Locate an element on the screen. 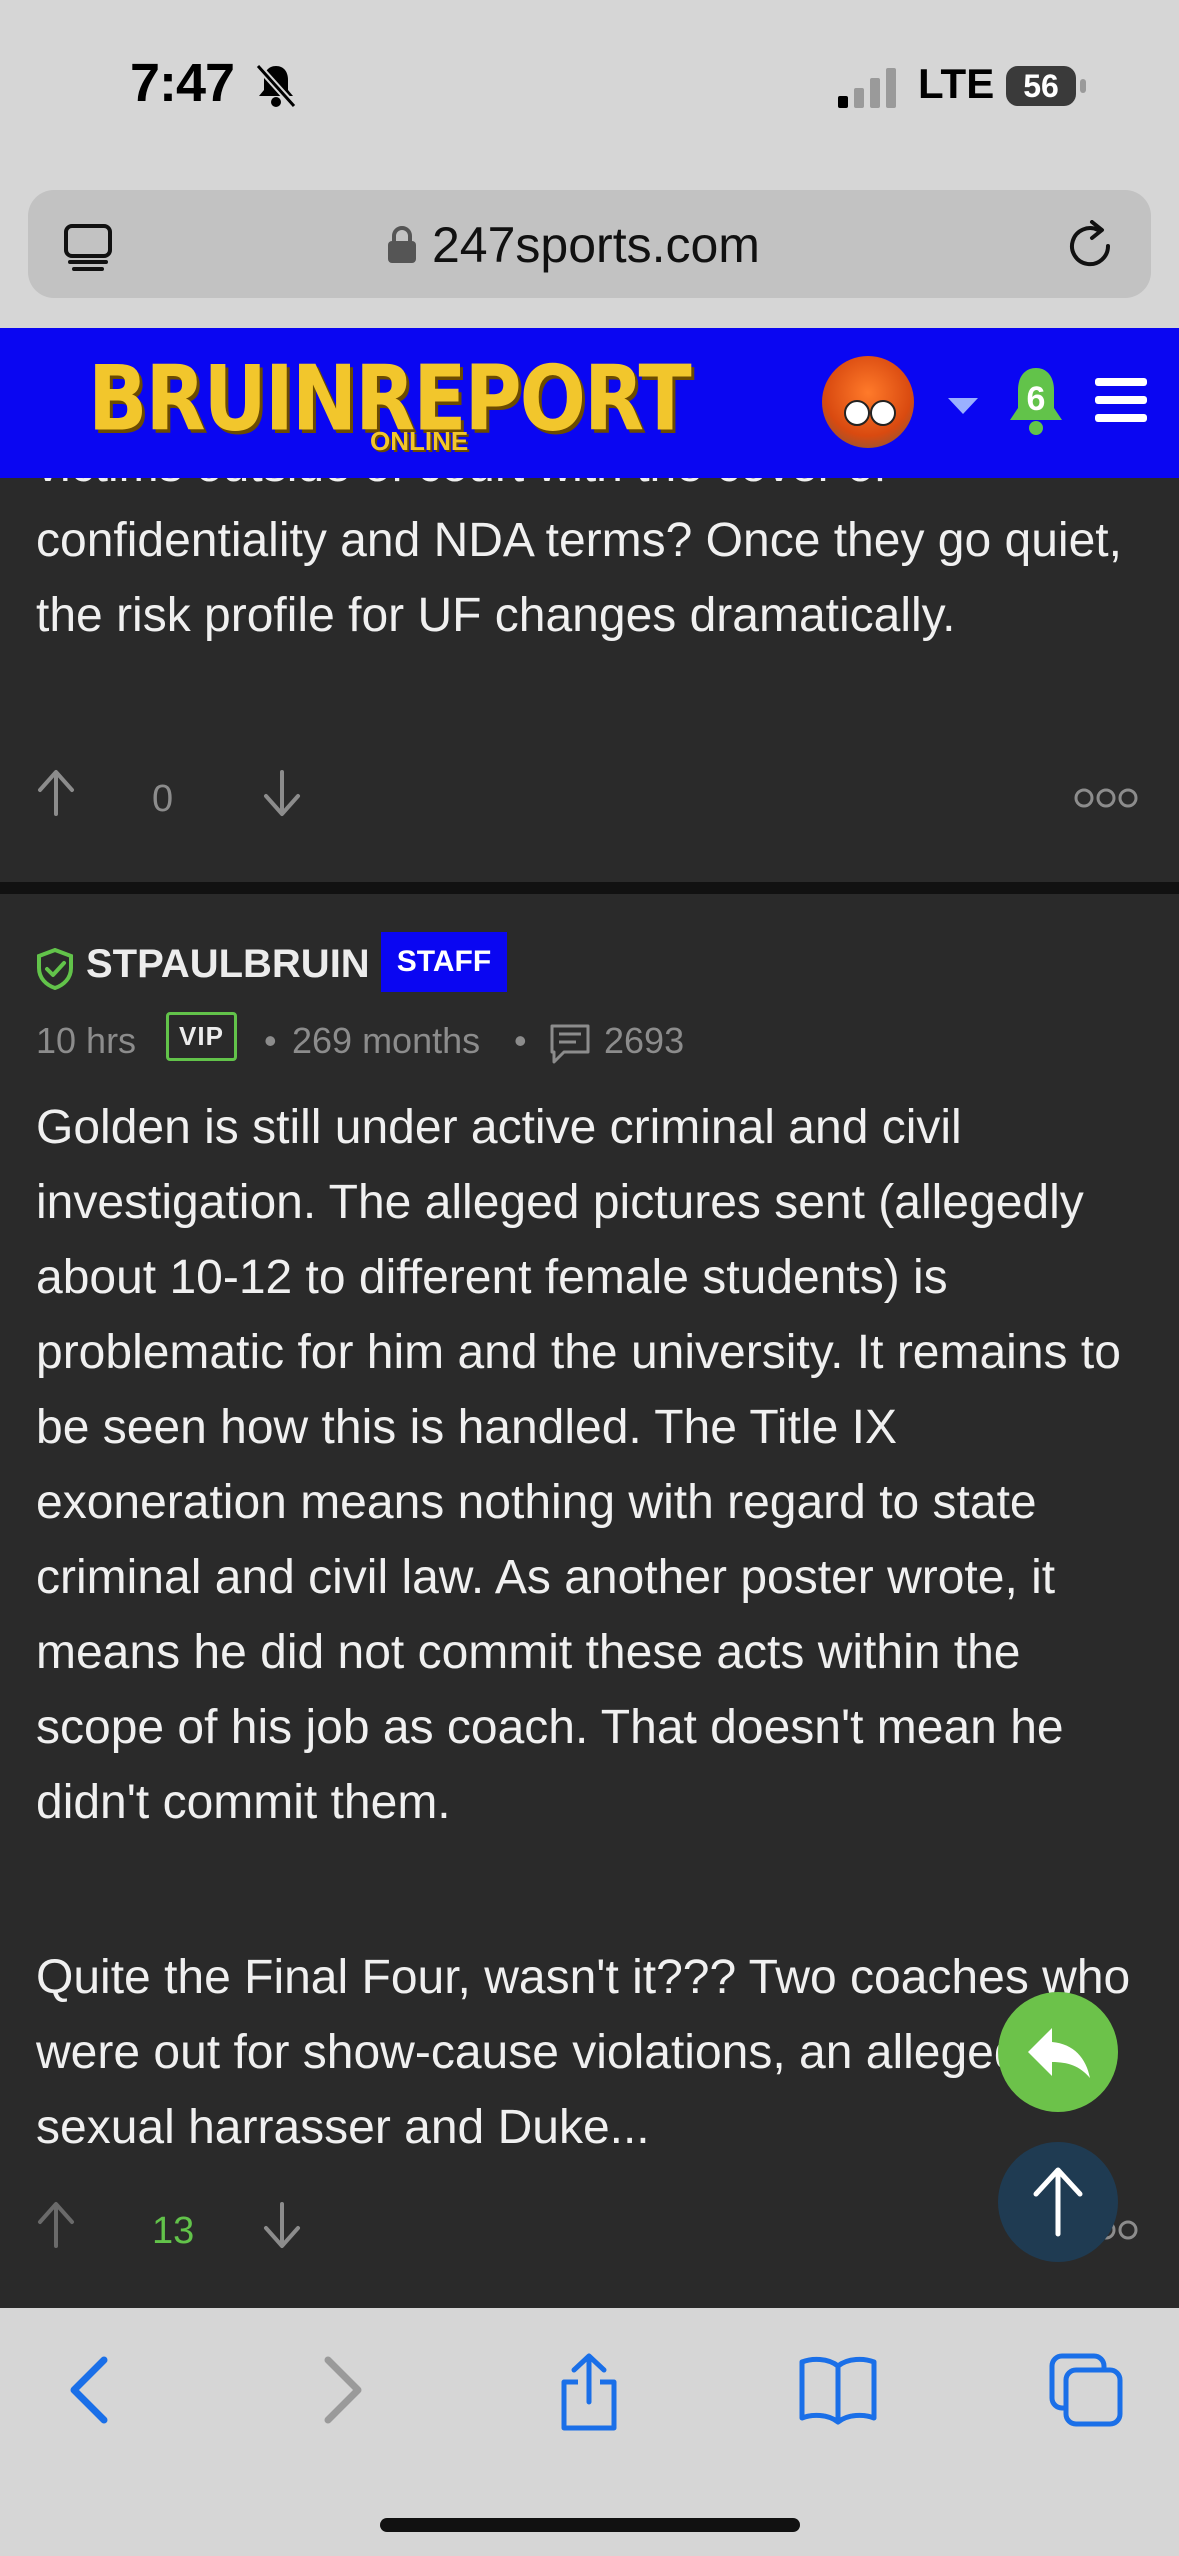 Image resolution: width=1179 pixels, height=2556 pixels. signal-icon is located at coordinates (867, 88).